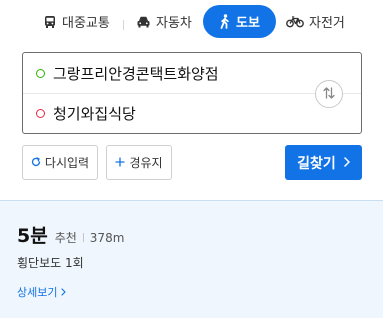 The height and width of the screenshot is (318, 383). I want to click on add-waypoint-label: 경유지, so click(146, 163).